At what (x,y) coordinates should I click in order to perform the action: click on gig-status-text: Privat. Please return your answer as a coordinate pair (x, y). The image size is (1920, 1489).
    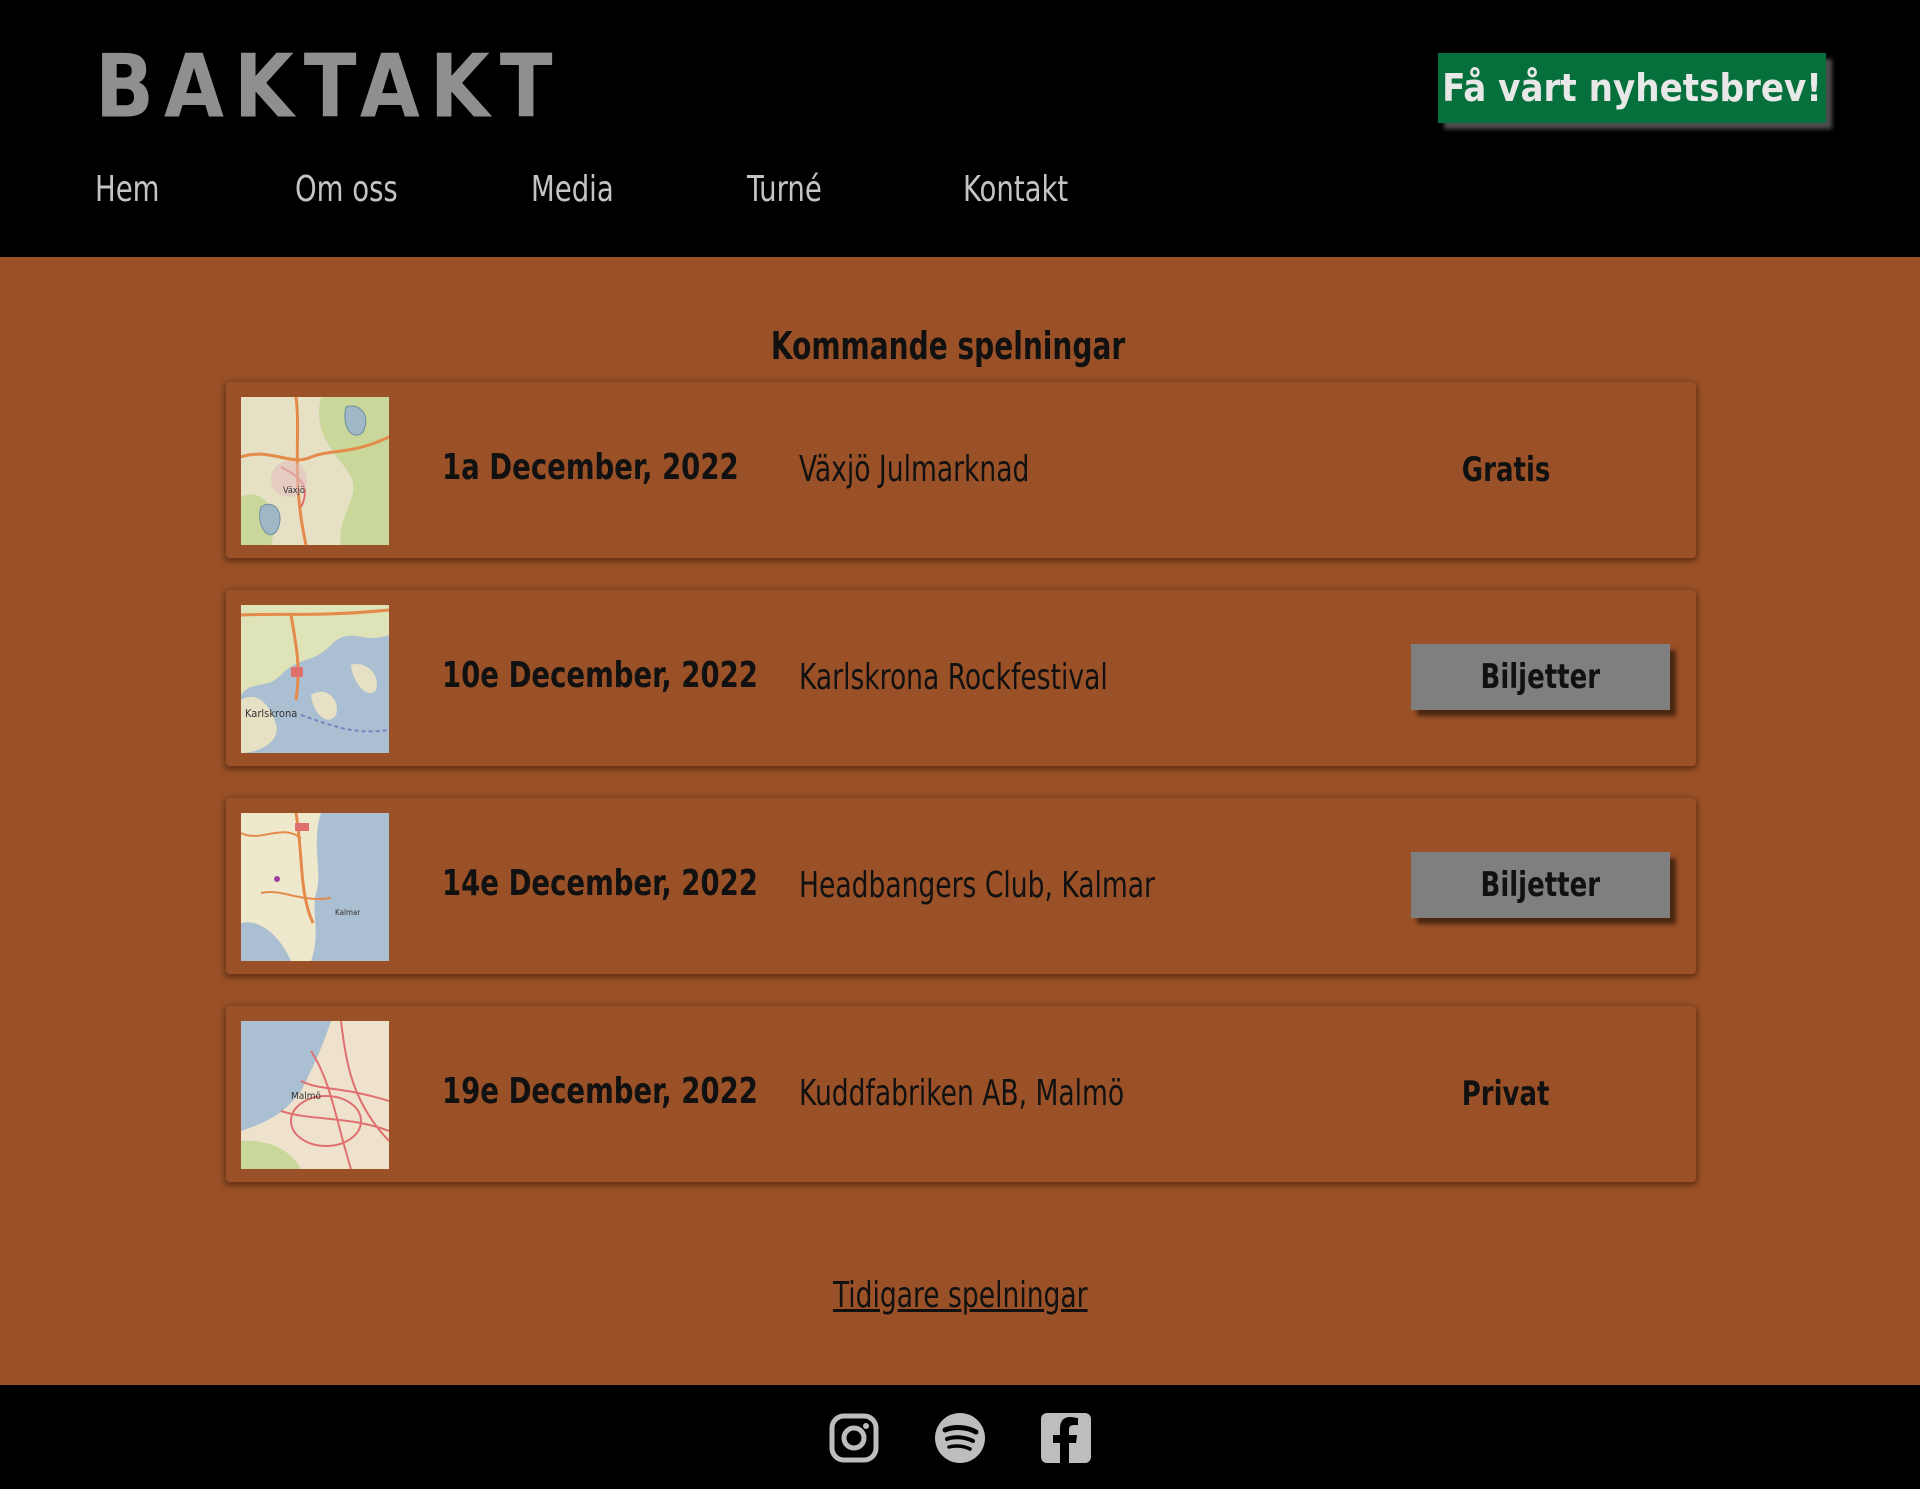
    Looking at the image, I should click on (1506, 1094).